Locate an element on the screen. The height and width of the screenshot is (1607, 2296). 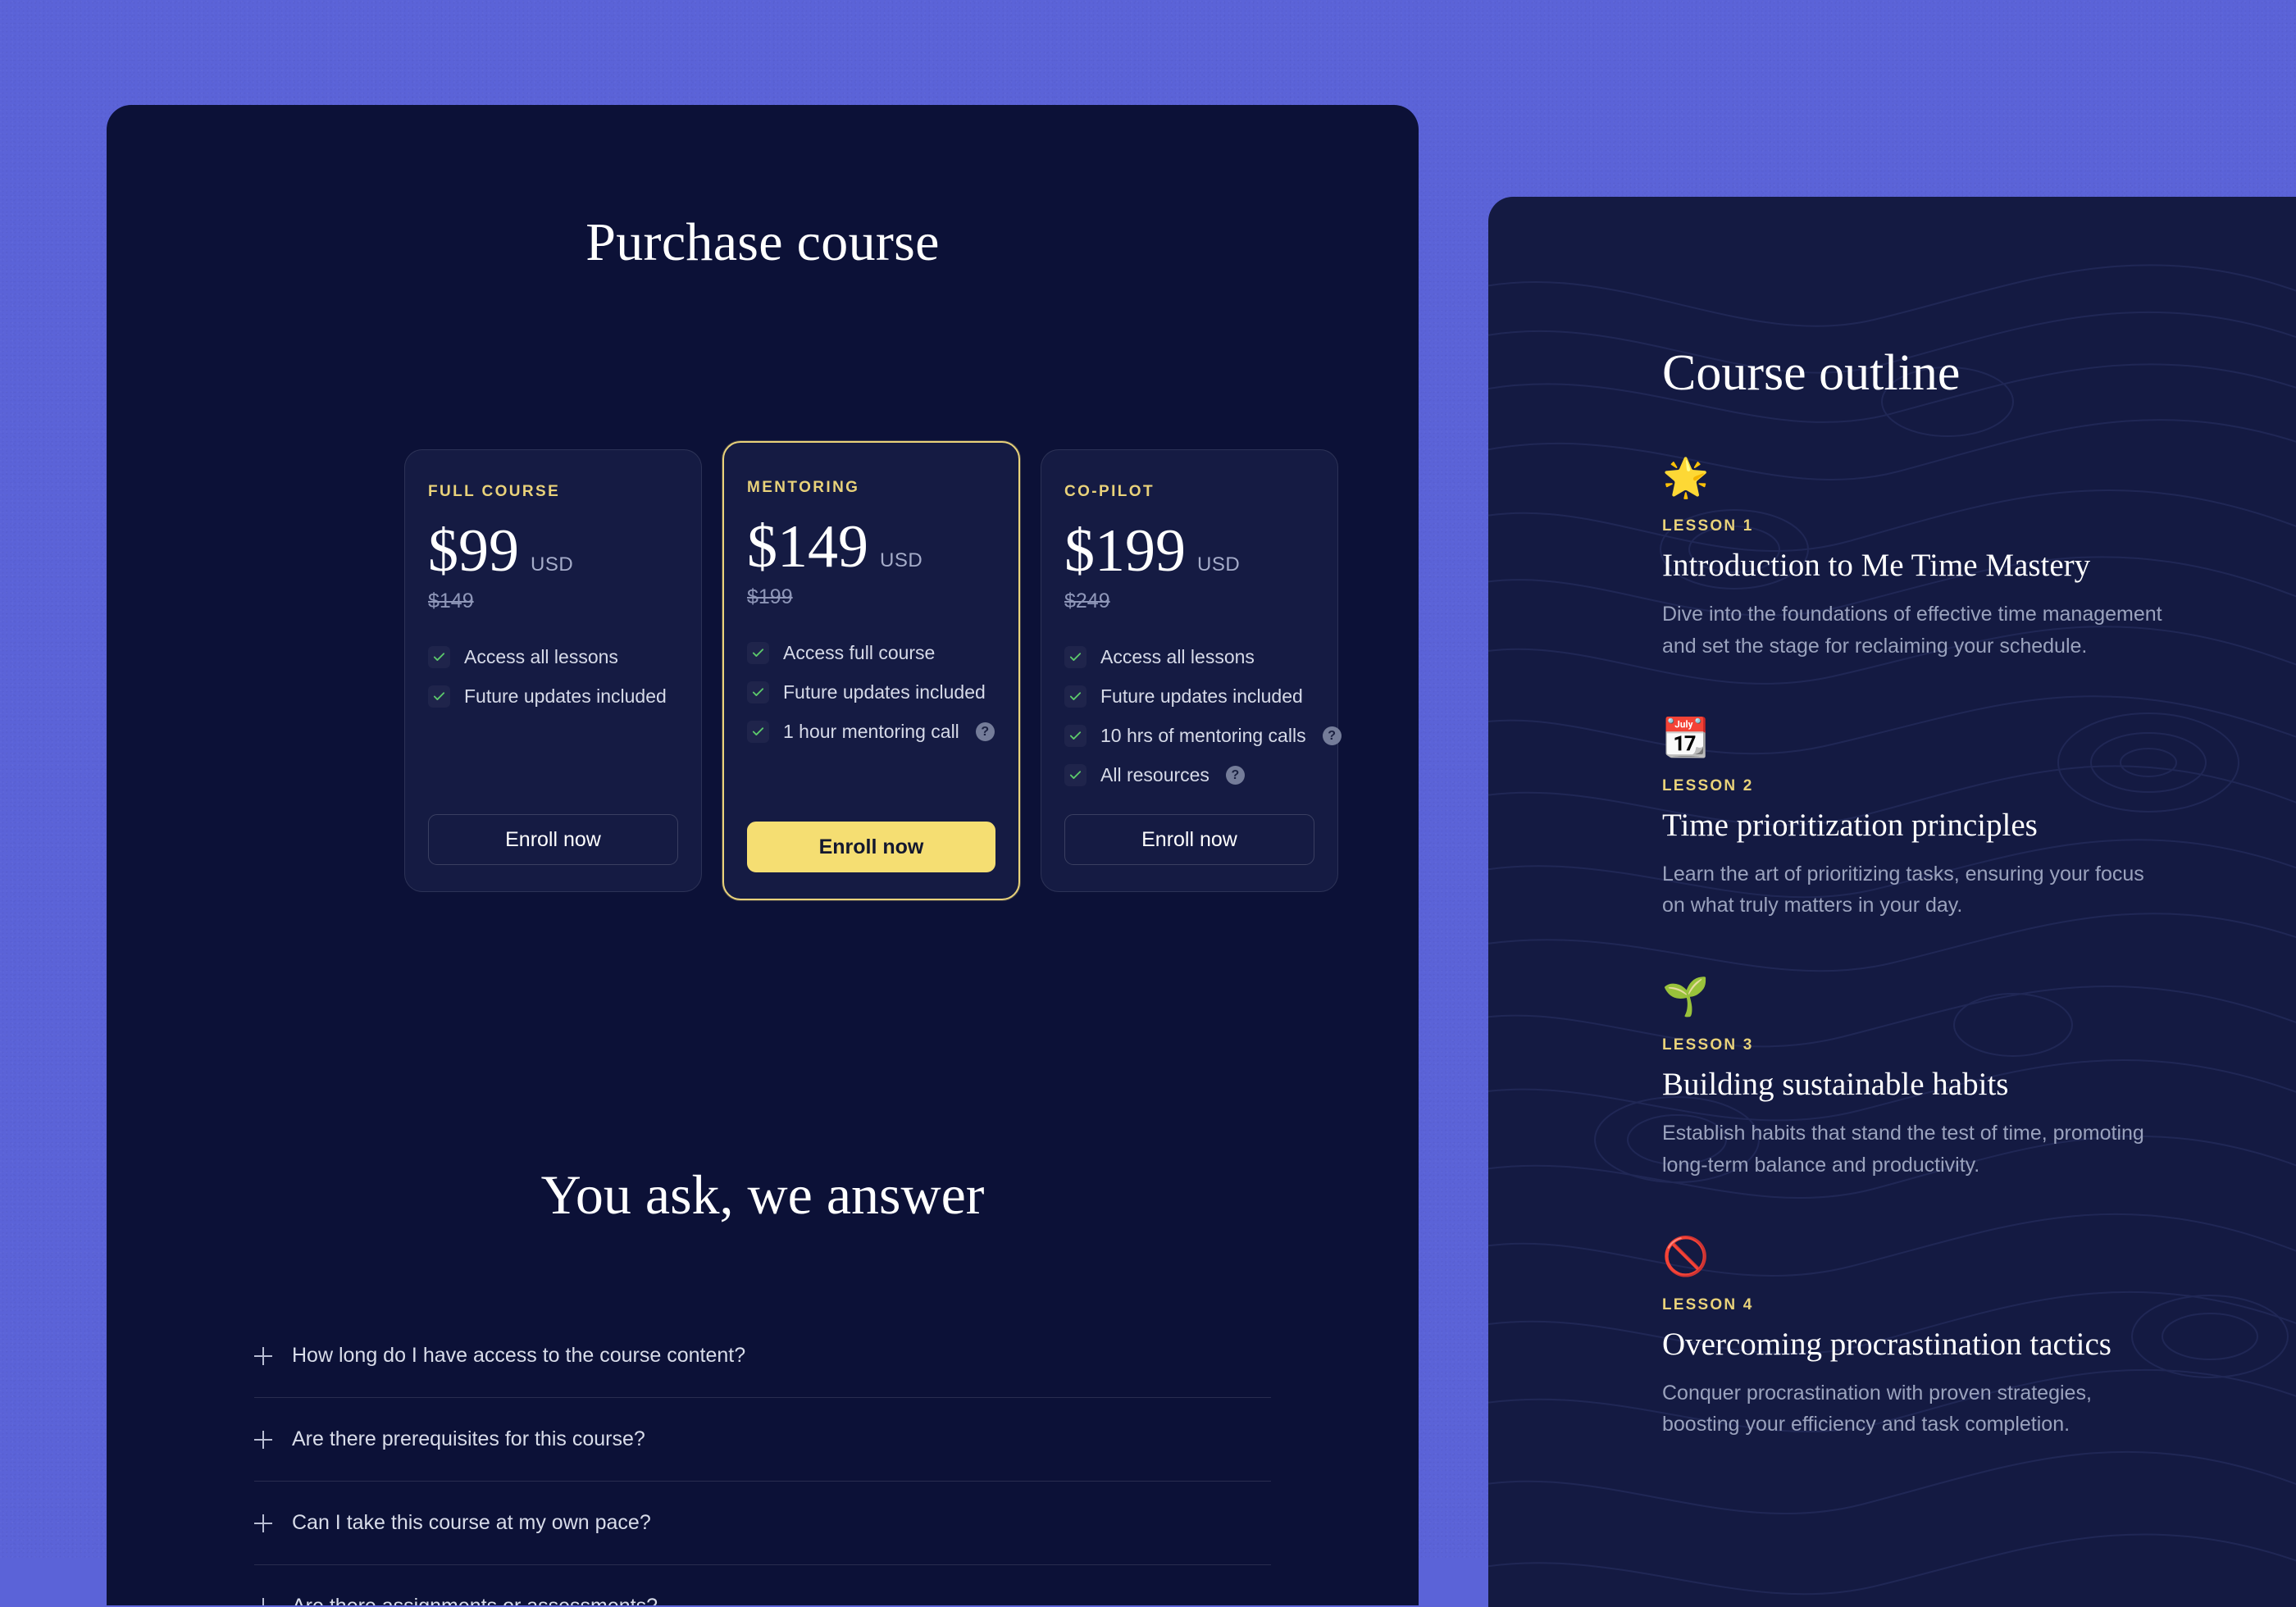
glowing-star-icon: 🌟 is located at coordinates (1979, 477).